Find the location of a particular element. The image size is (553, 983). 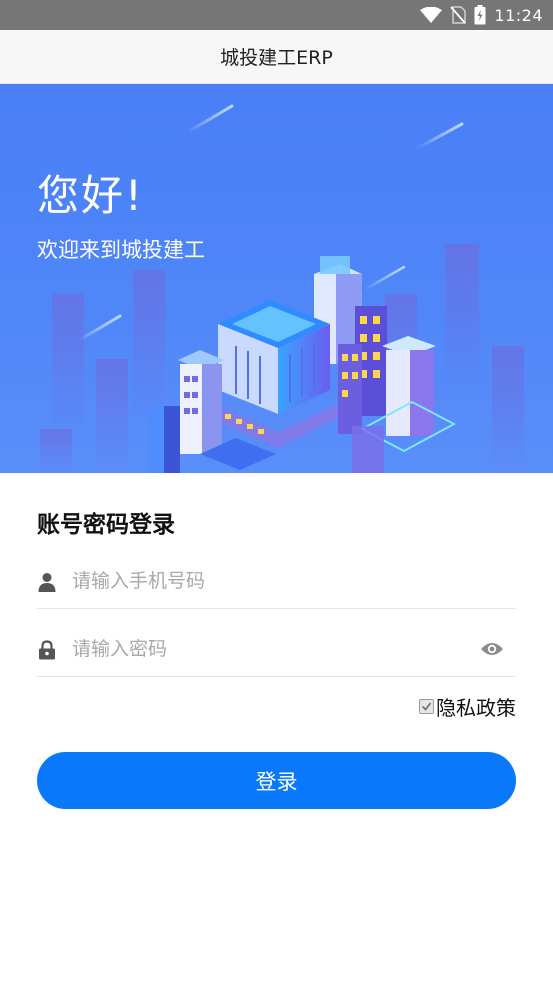

login-title: 账号密码登录 is located at coordinates (106, 525).